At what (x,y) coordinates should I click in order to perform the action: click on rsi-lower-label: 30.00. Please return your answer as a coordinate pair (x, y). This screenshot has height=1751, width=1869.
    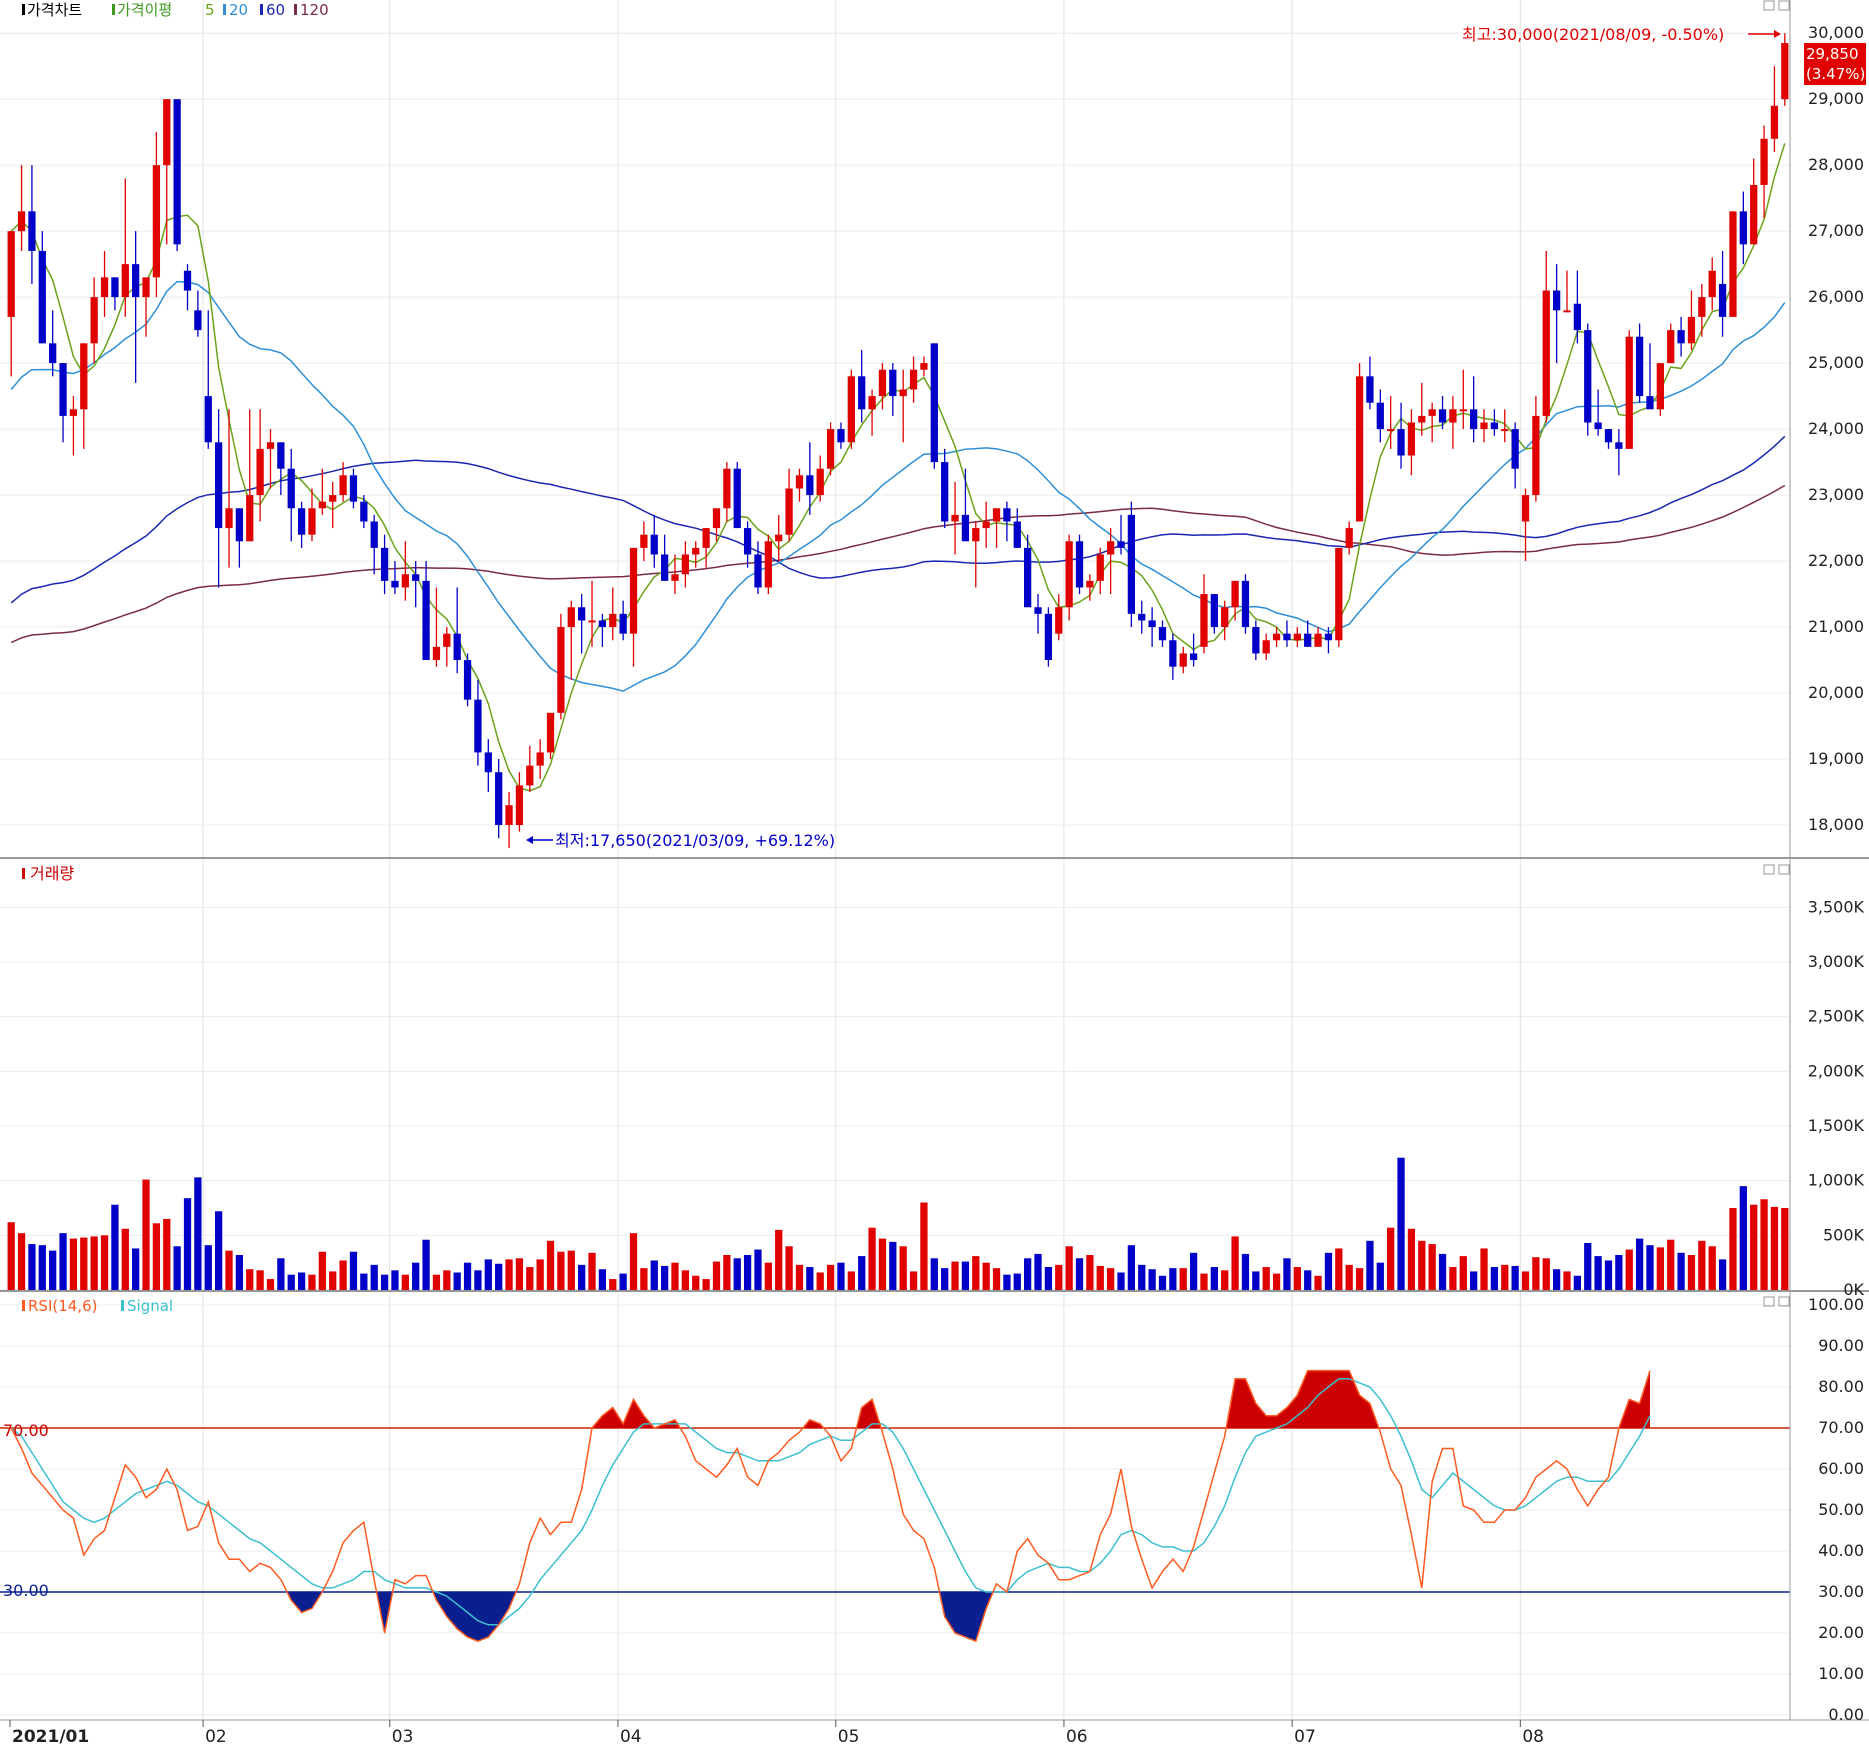
    Looking at the image, I should click on (26, 1590).